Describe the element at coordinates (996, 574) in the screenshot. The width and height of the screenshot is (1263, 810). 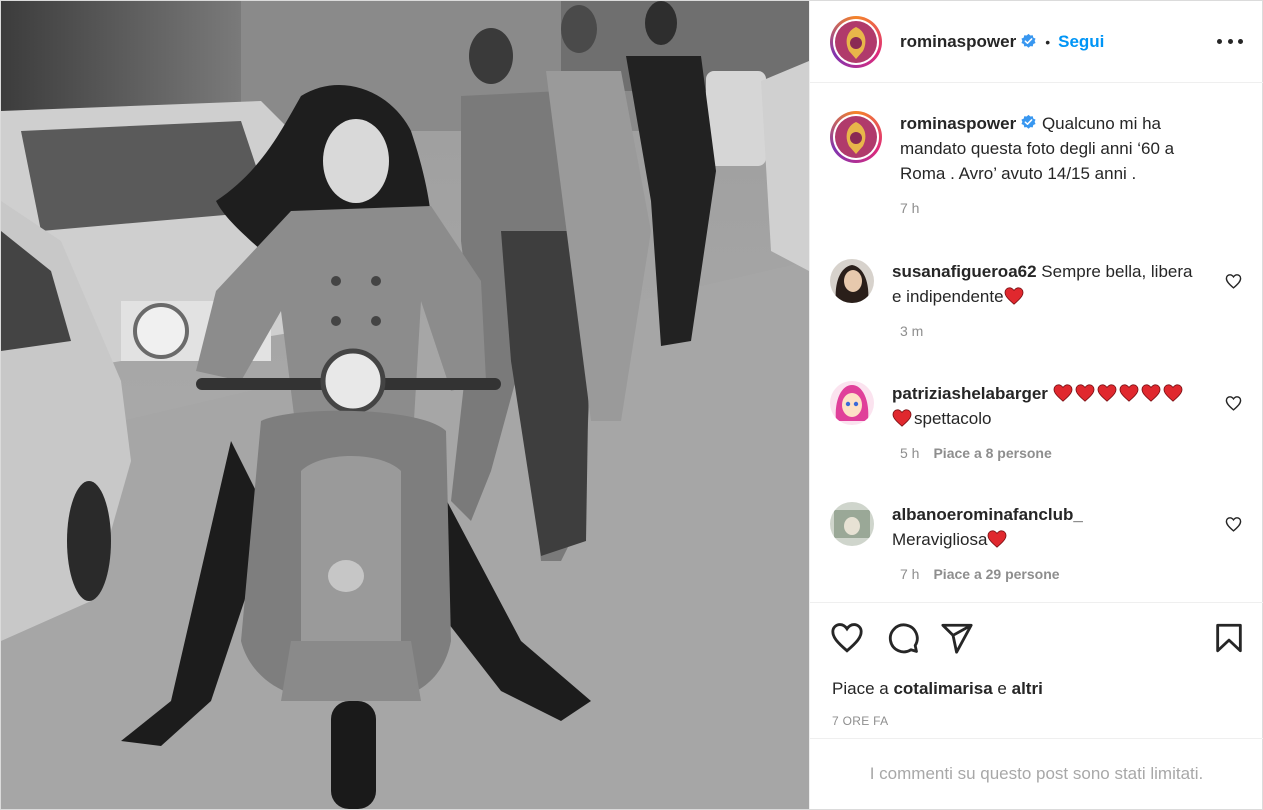
I see `comment-likes-count: Piace a 29 persone` at that location.